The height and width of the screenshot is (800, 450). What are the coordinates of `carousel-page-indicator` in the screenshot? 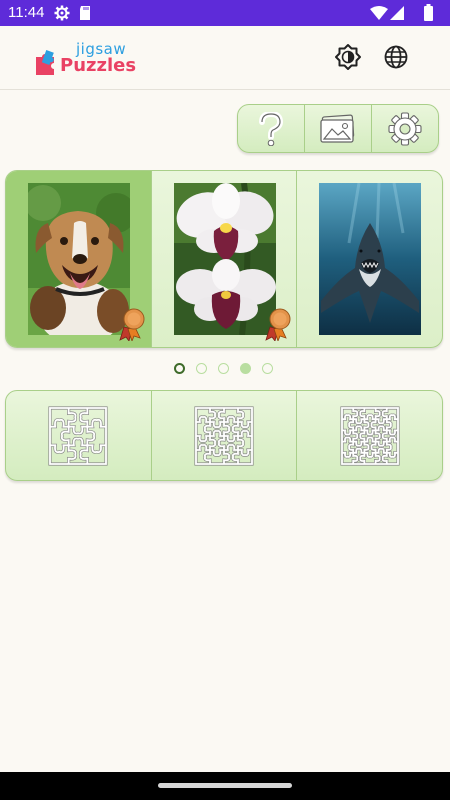 It's located at (225, 369).